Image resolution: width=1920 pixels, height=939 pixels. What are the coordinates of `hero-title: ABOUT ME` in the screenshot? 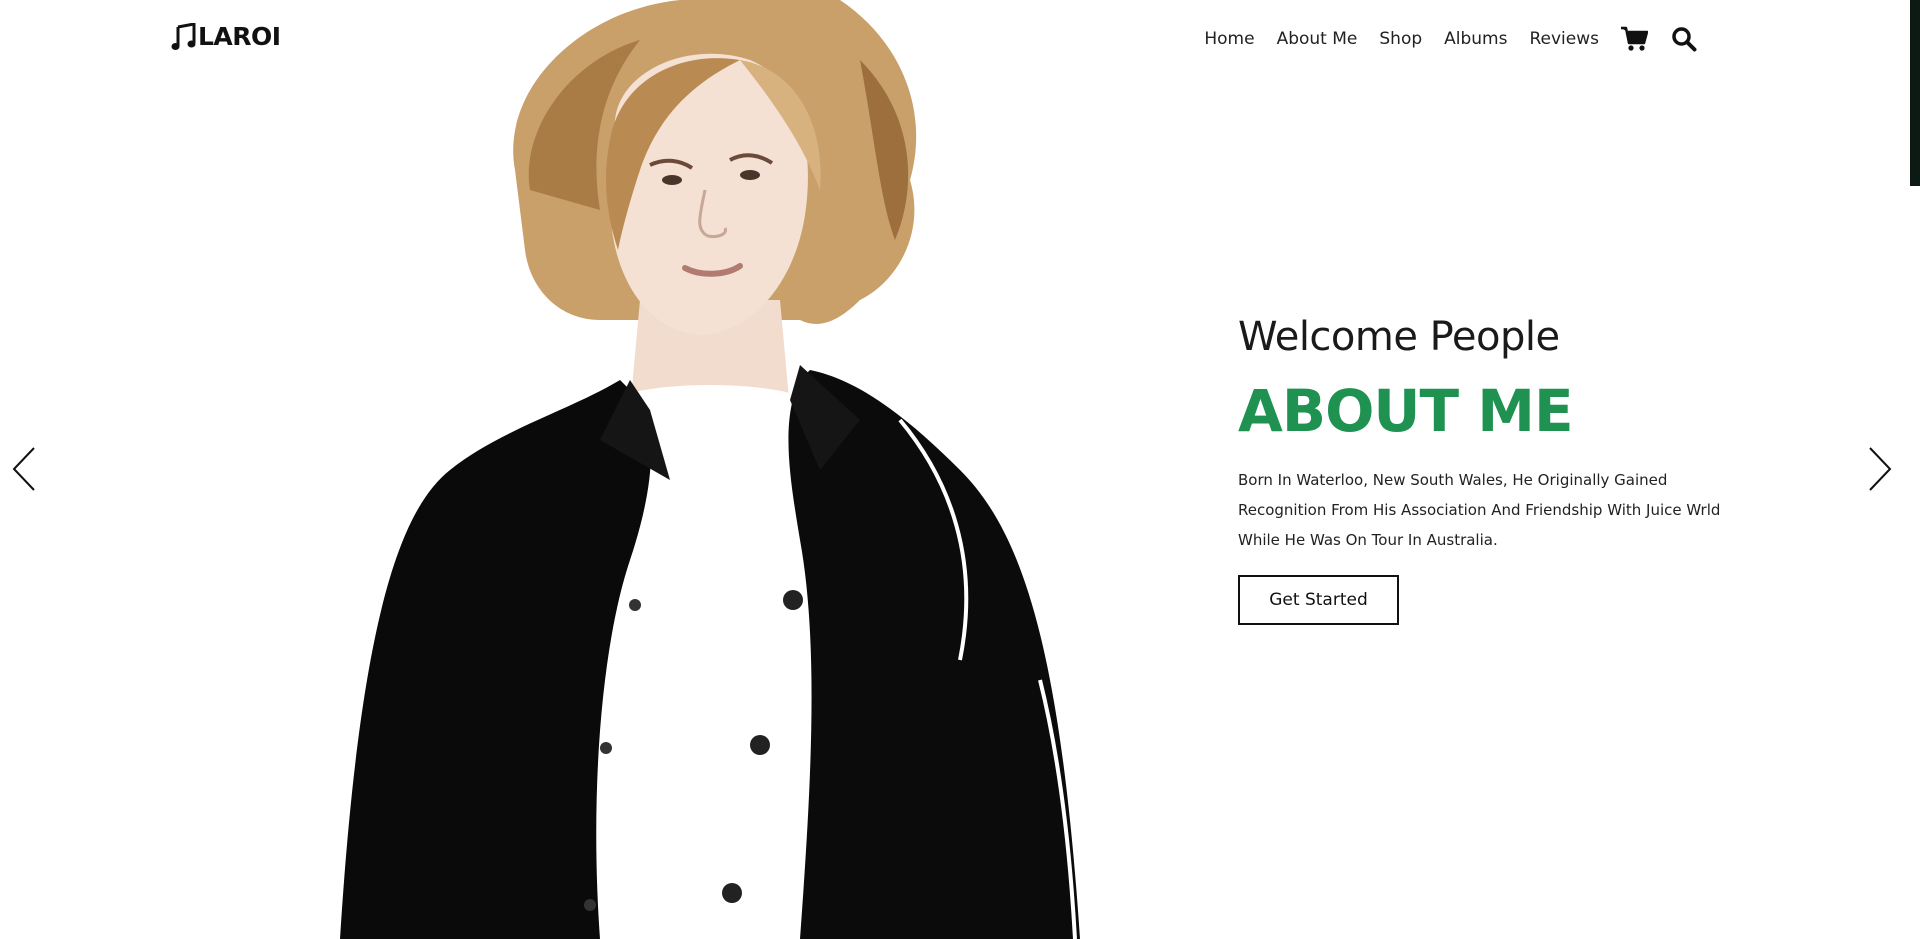 It's located at (1406, 411).